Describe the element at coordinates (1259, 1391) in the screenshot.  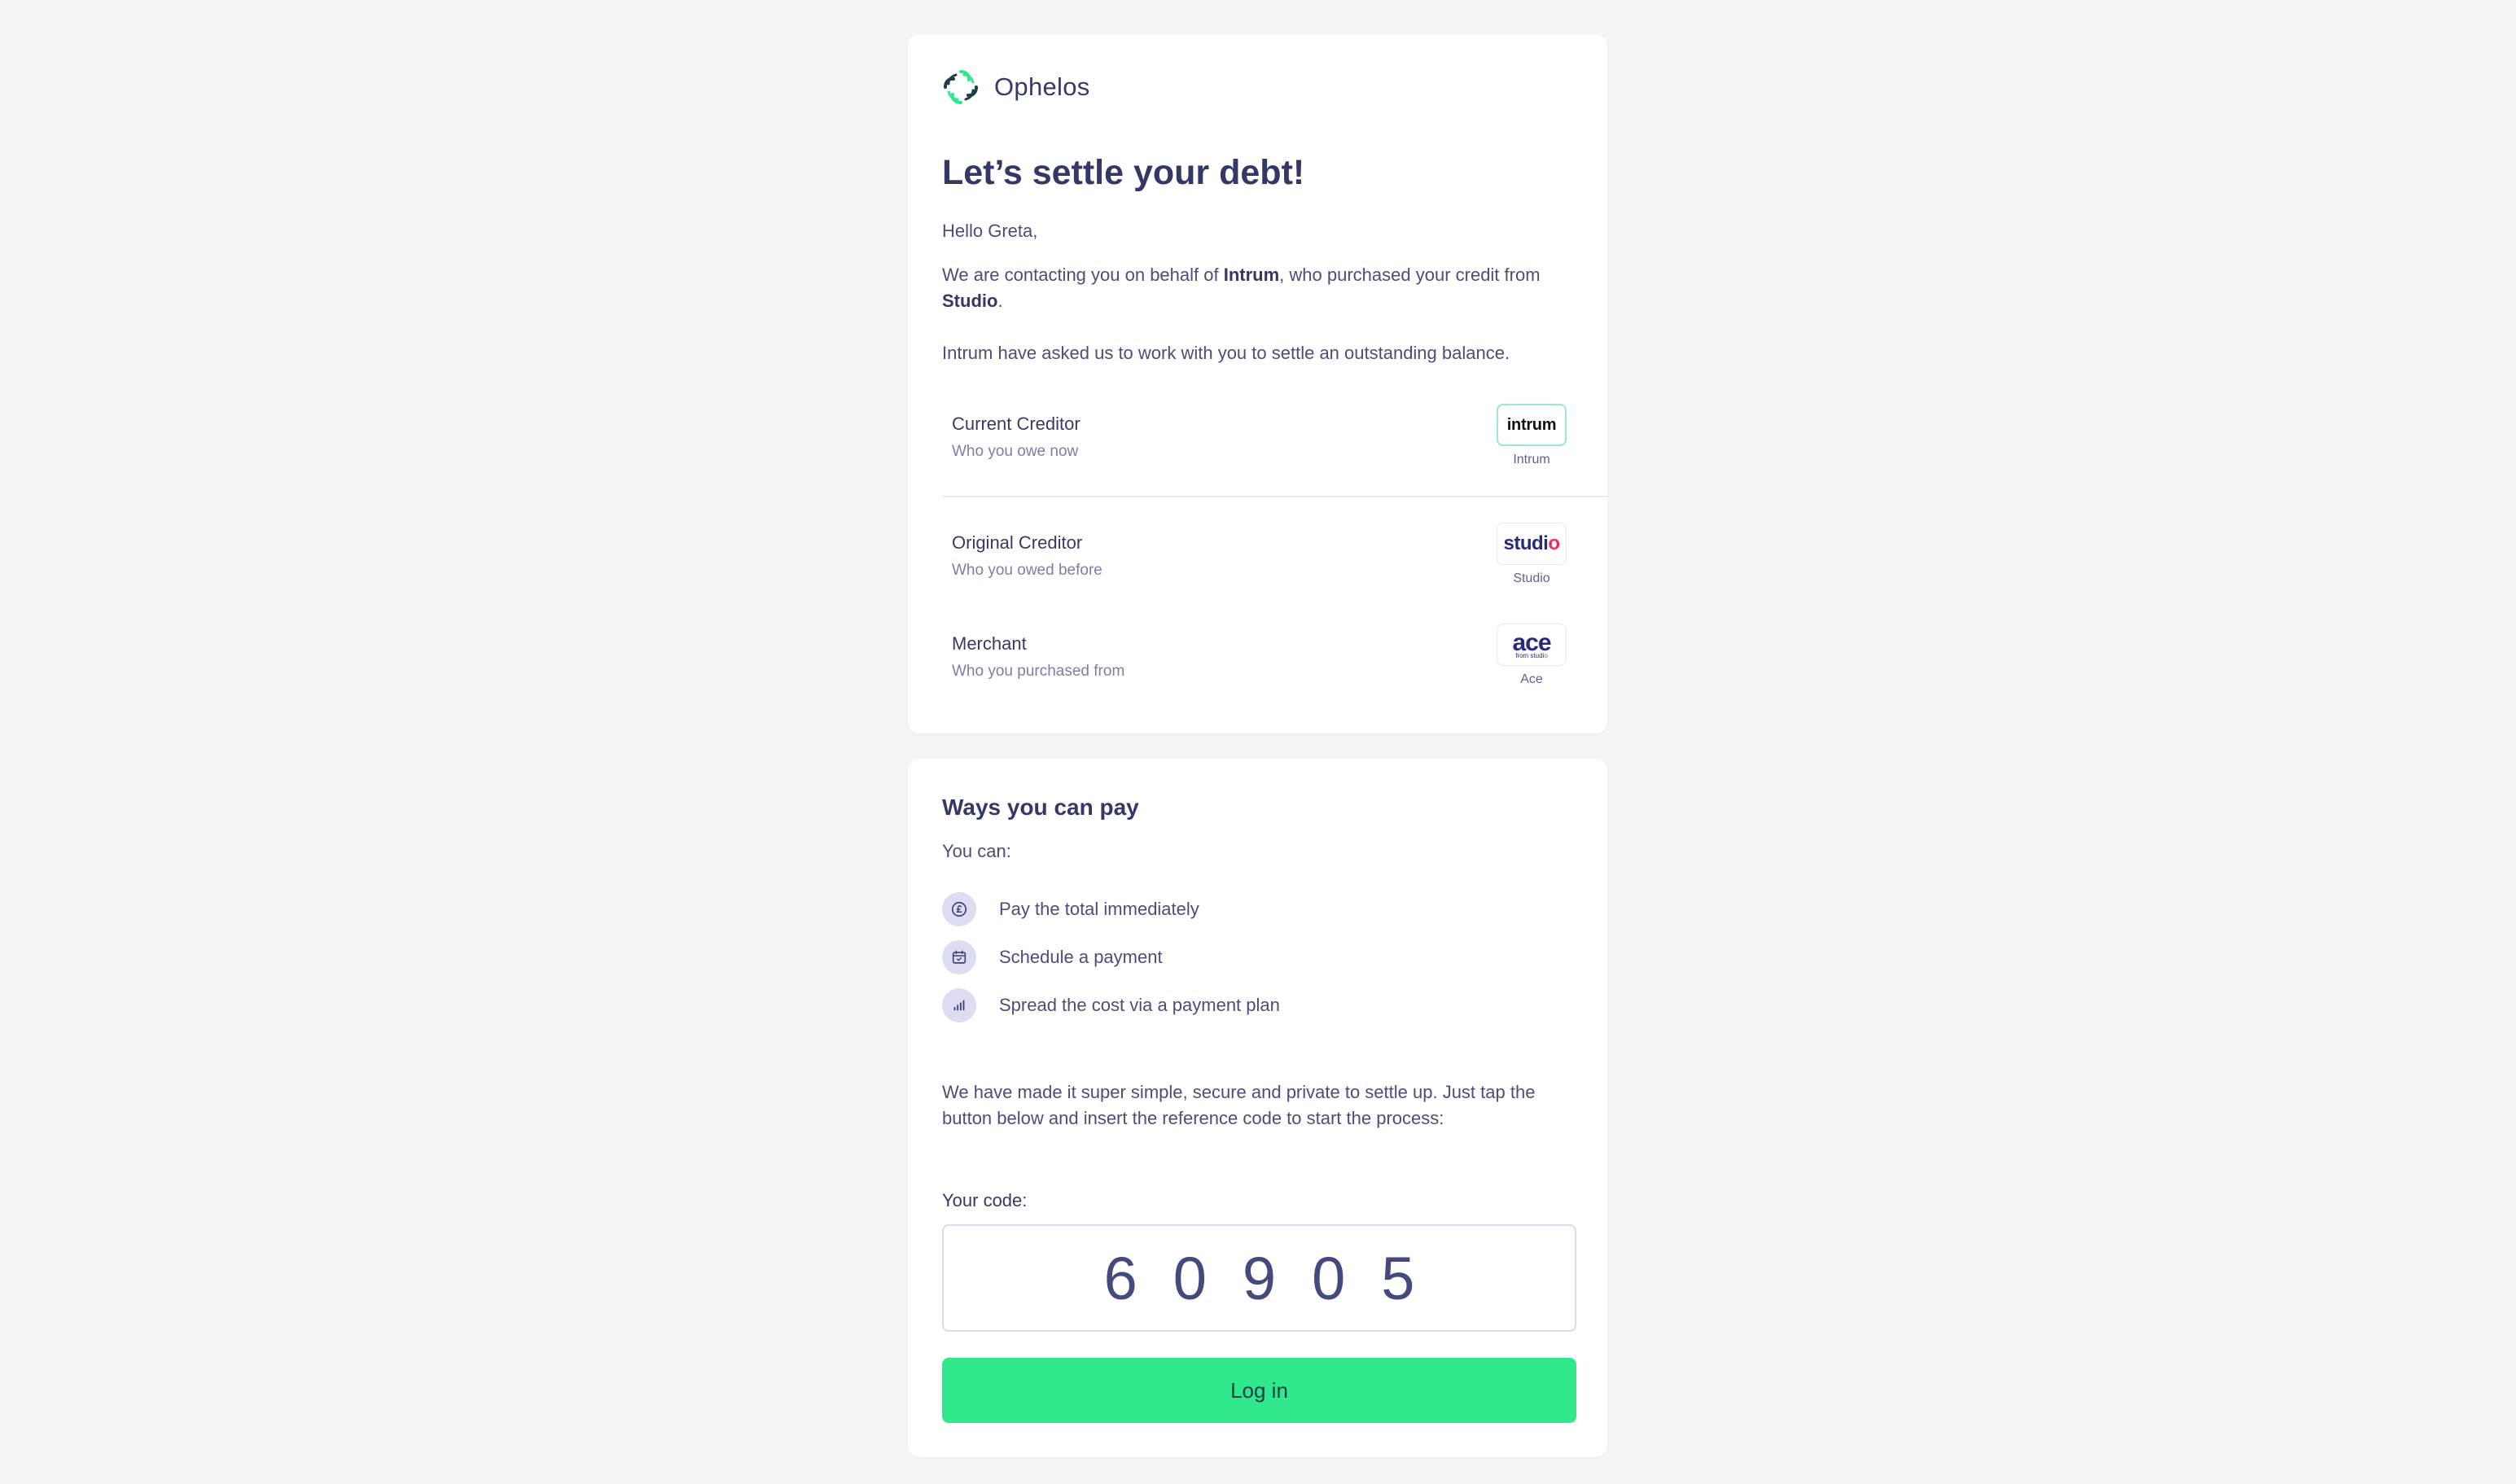
I see `login-button: Log in` at that location.